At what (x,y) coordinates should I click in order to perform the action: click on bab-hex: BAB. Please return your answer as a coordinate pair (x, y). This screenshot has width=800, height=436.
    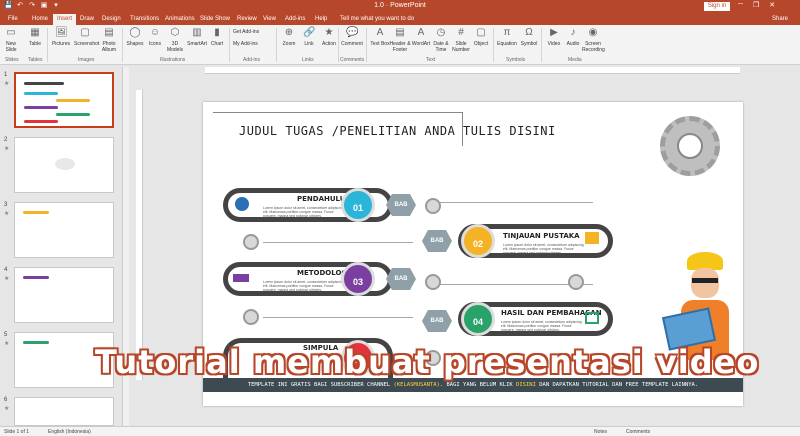
    Looking at the image, I should click on (401, 205).